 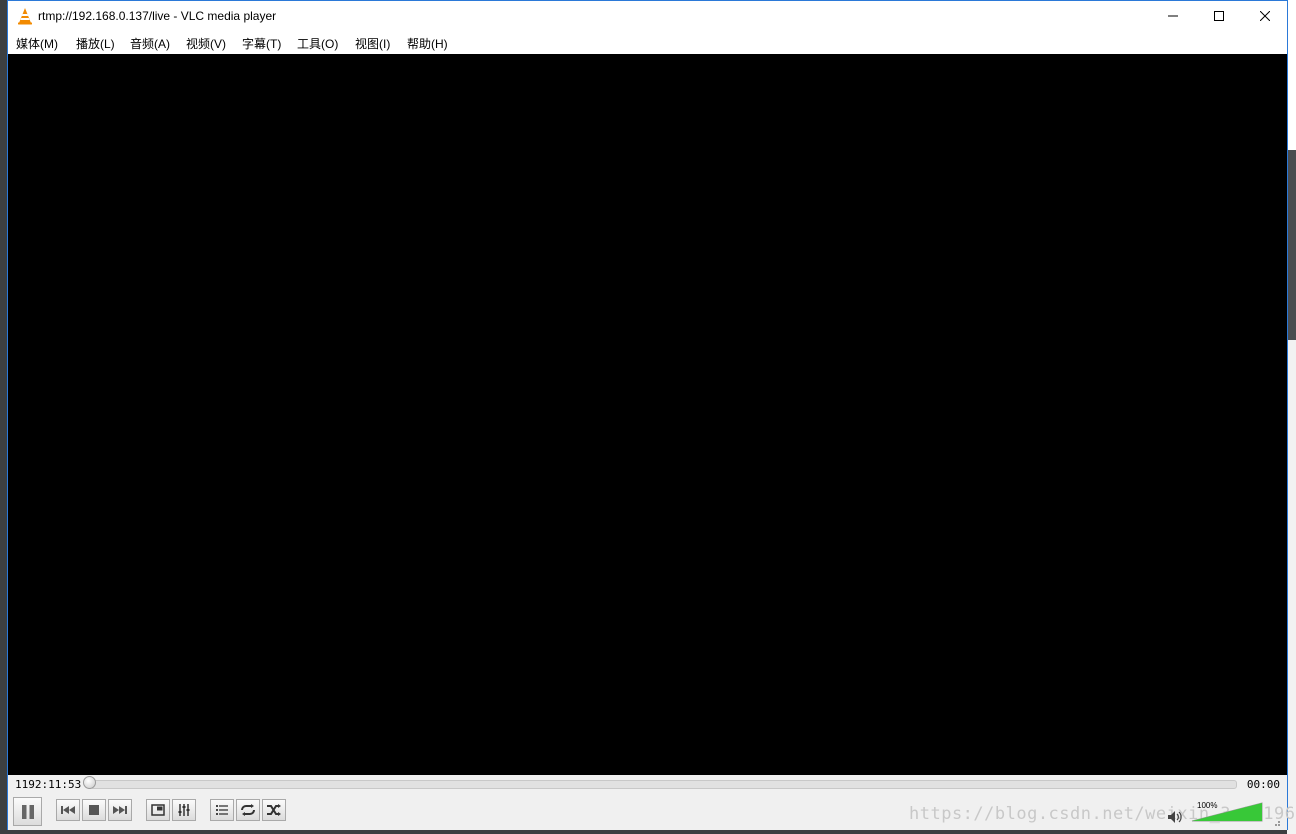 What do you see at coordinates (427, 43) in the screenshot?
I see `menu-help: 帮助(H)` at bounding box center [427, 43].